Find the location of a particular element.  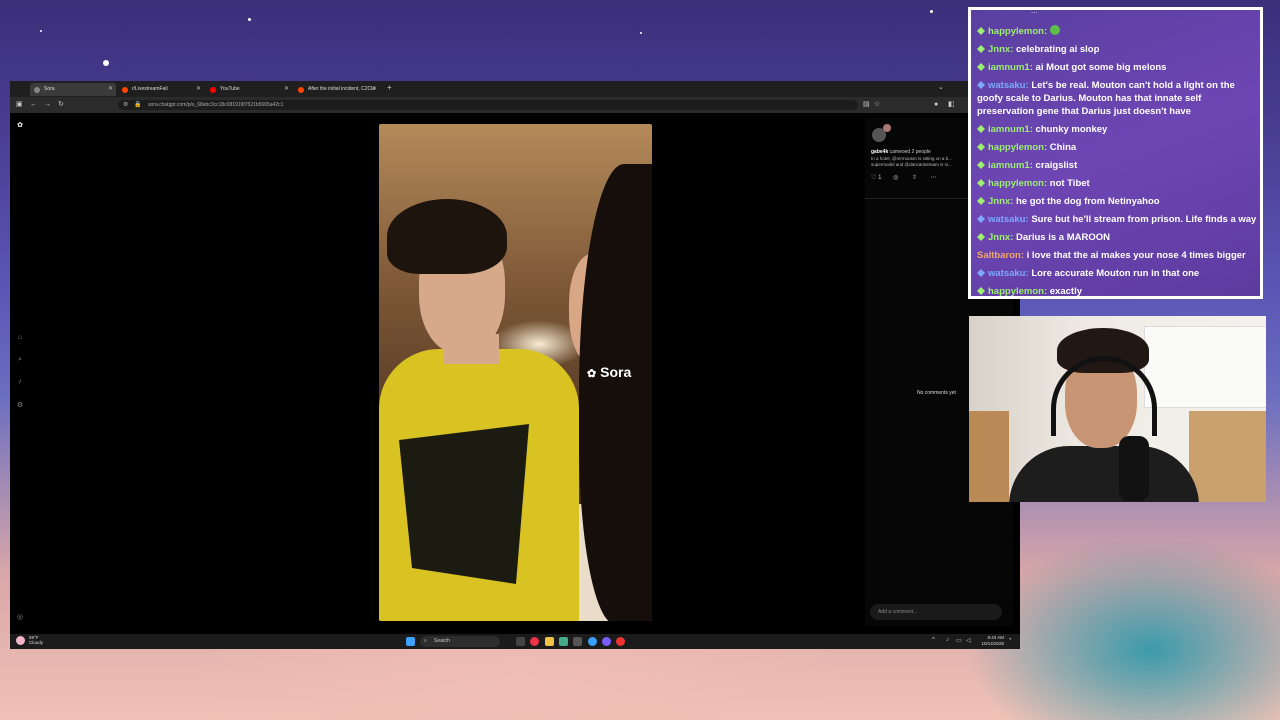

chat-text: China is located at coordinates (1063, 147).